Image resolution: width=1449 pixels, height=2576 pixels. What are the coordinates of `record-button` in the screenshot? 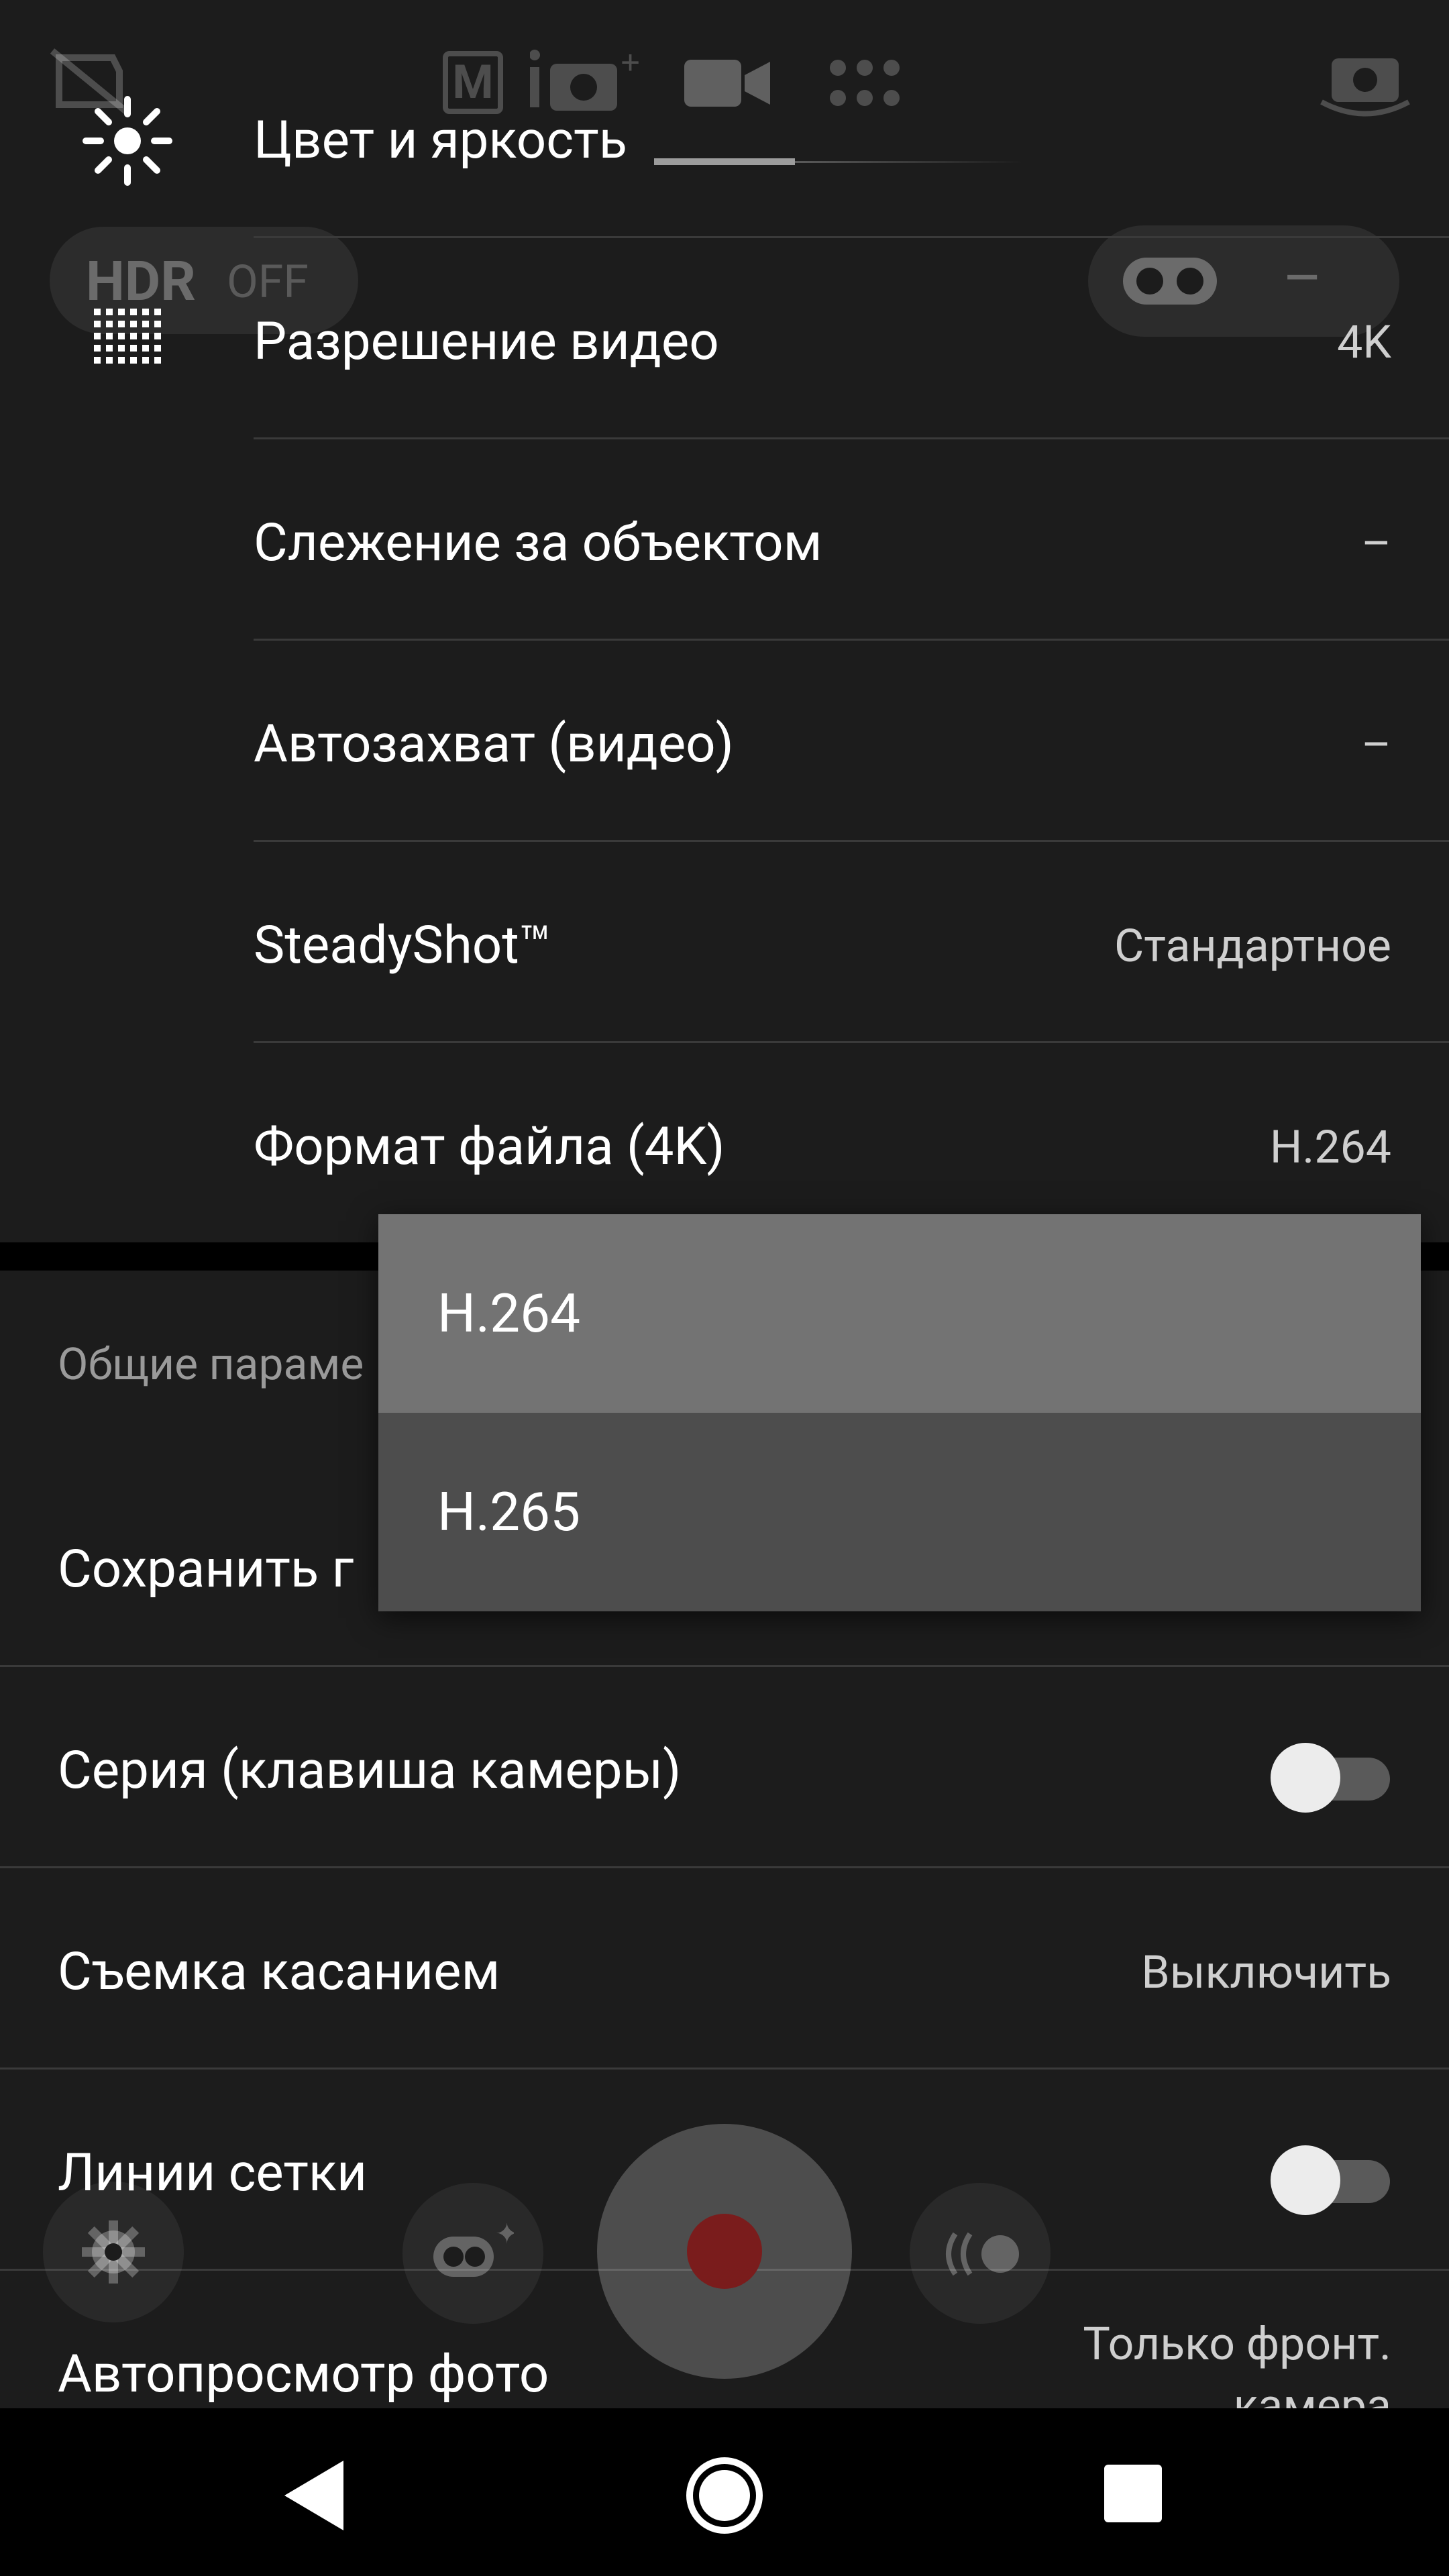 It's located at (724, 2251).